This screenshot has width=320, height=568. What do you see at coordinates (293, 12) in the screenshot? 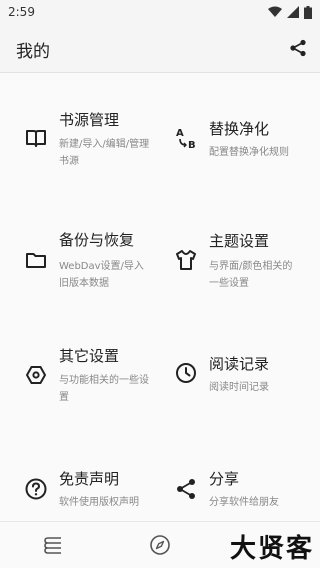
I see `signal-icon` at bounding box center [293, 12].